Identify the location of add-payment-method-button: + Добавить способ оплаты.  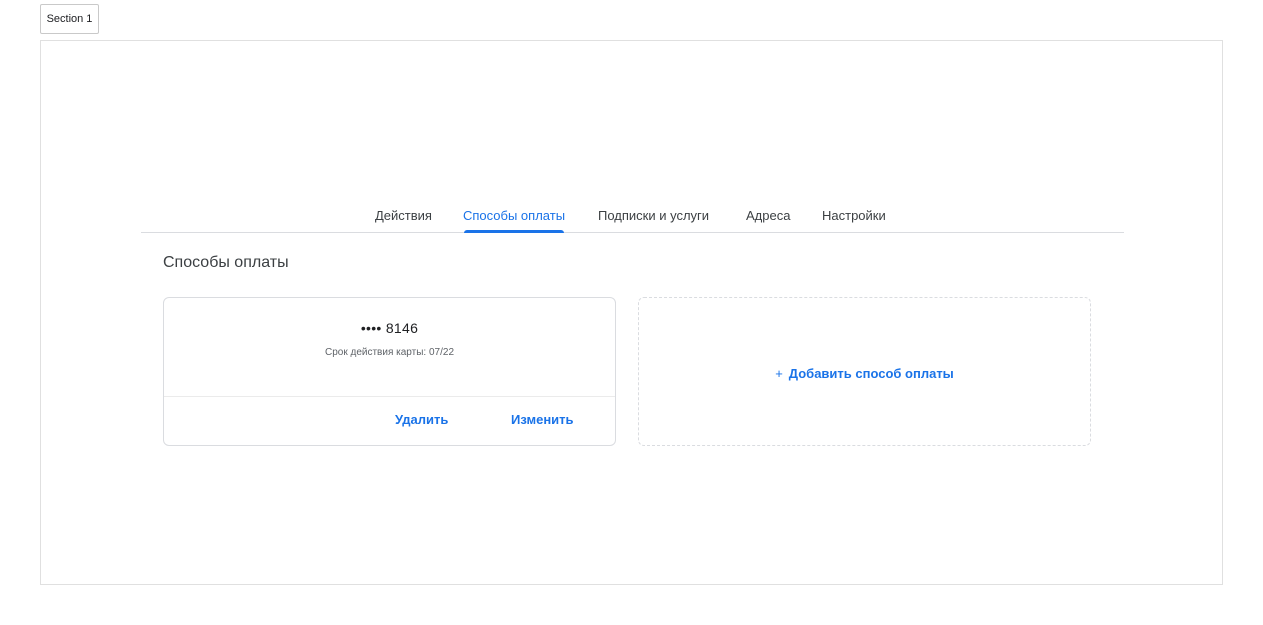
(864, 371).